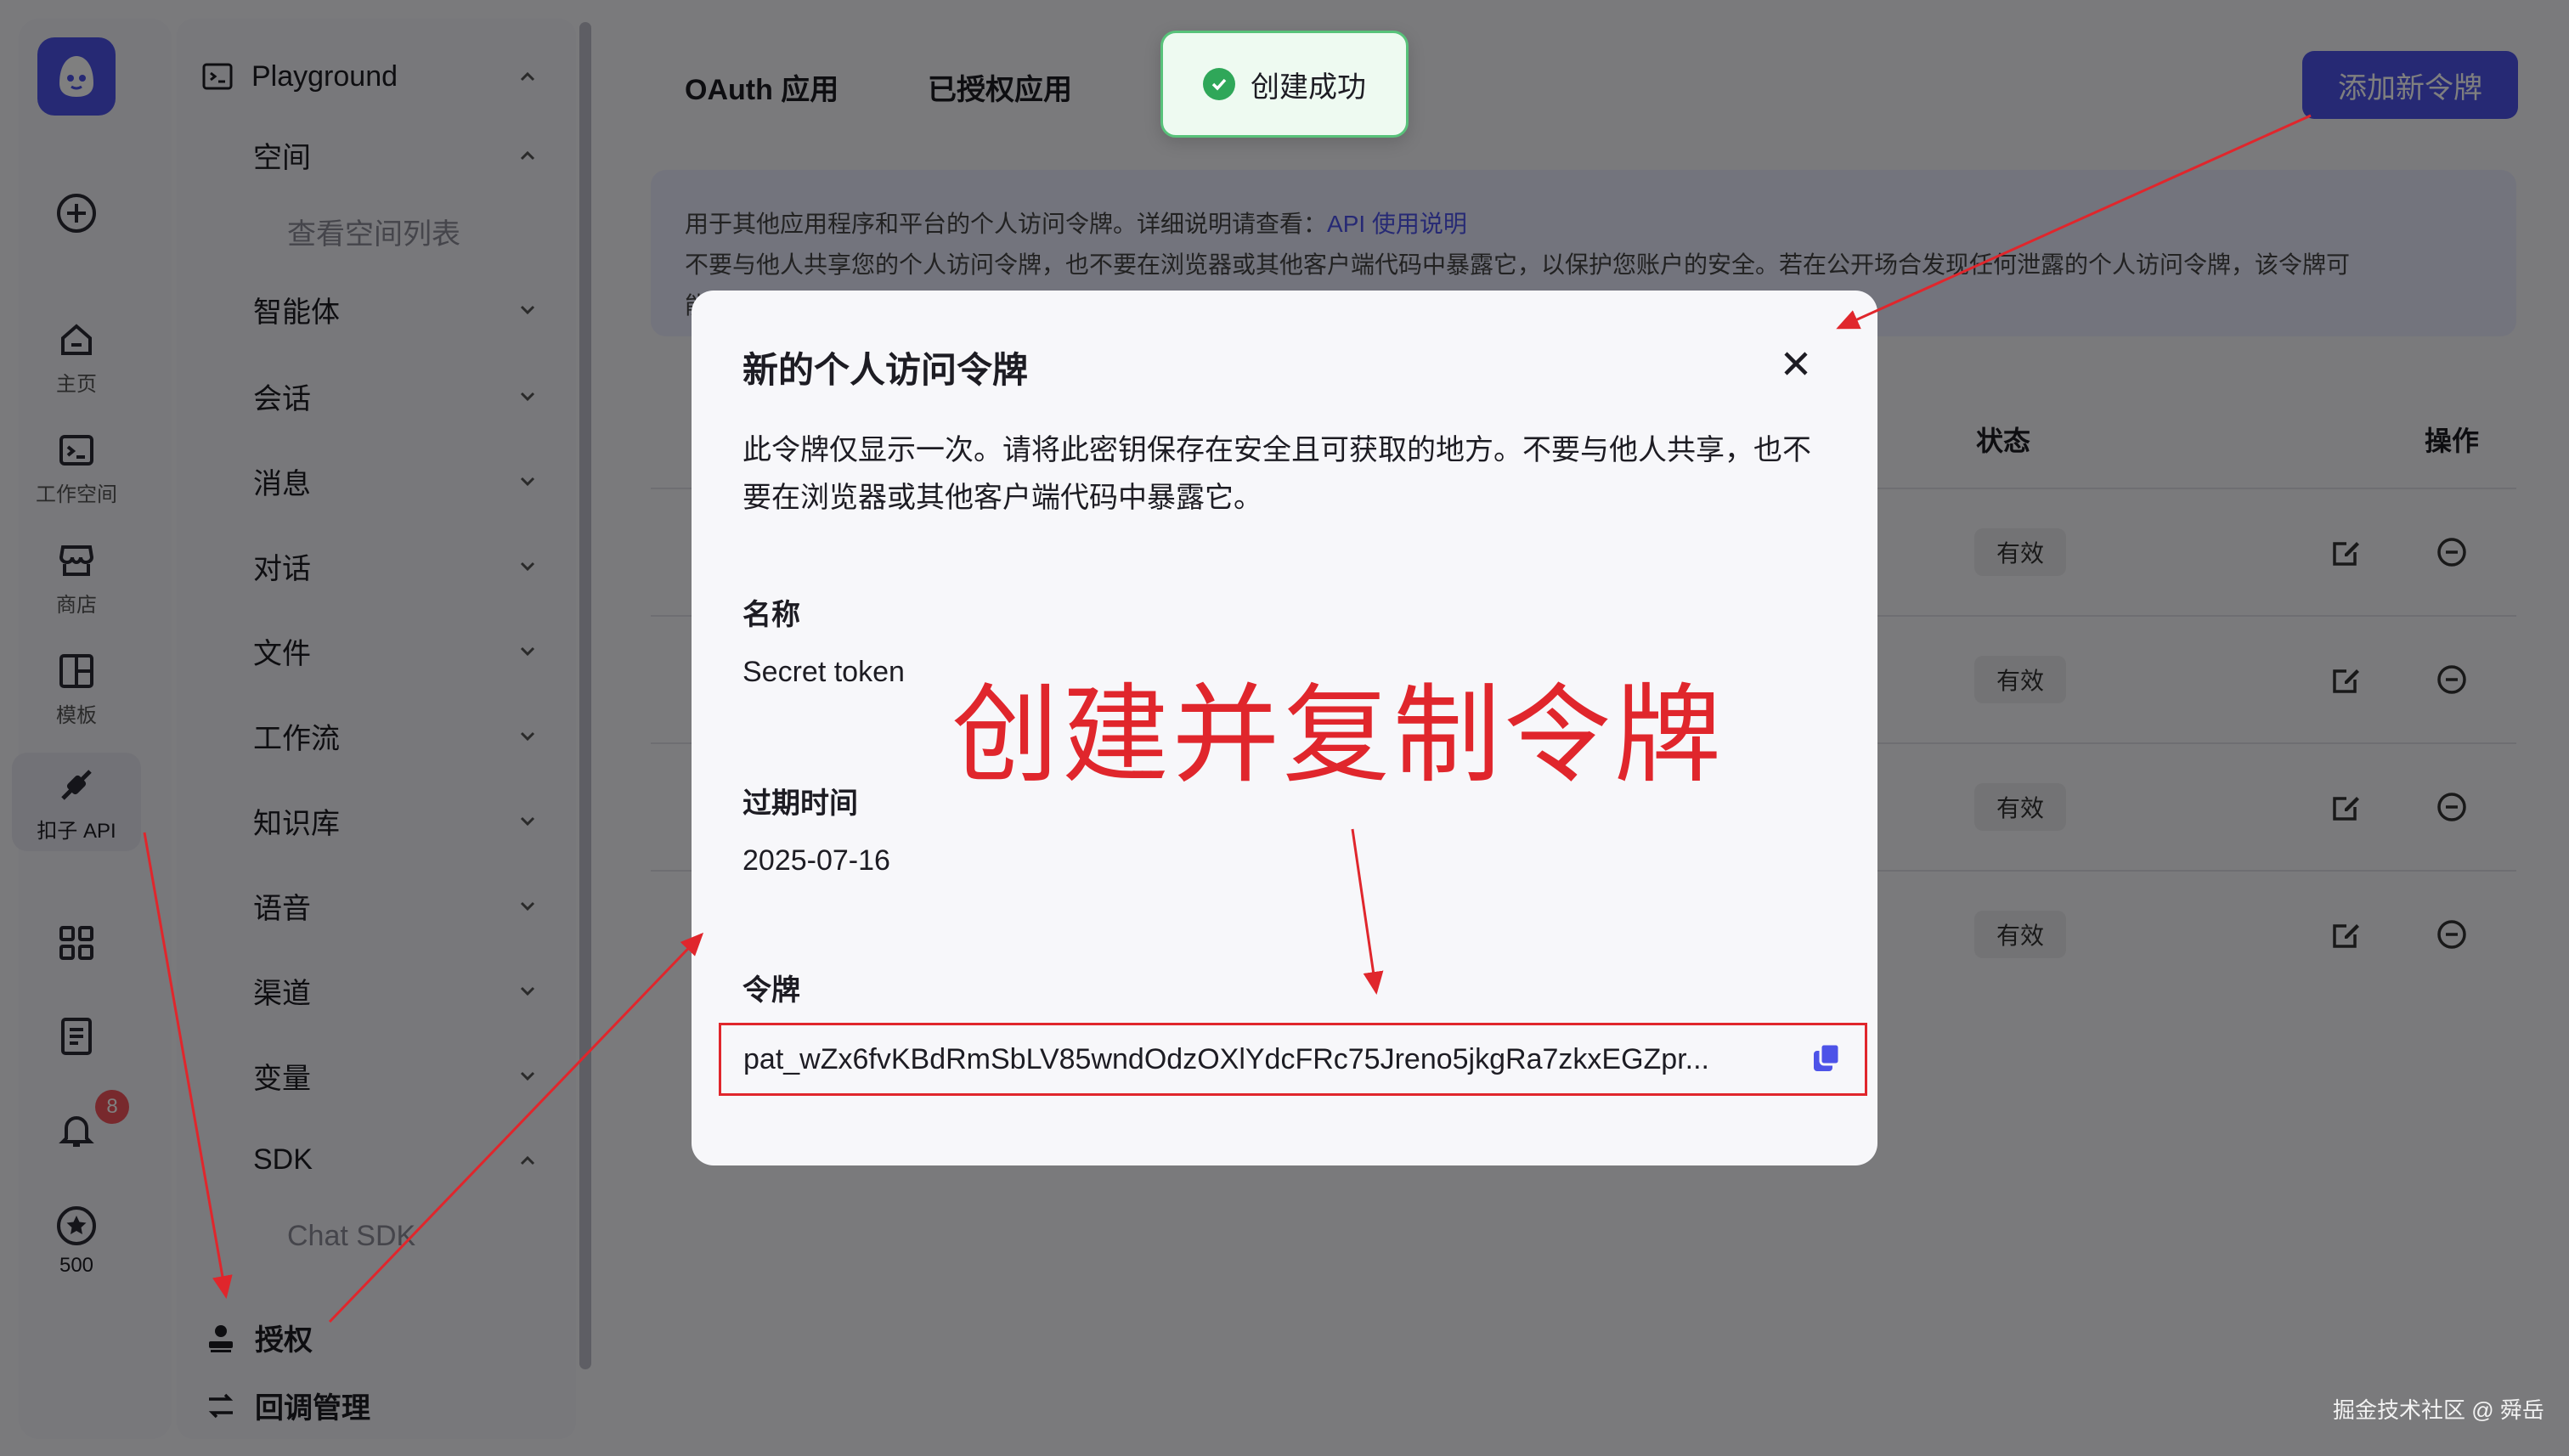 This screenshot has height=1456, width=2569. I want to click on dialog-title: 新的个人访问令牌, so click(885, 370).